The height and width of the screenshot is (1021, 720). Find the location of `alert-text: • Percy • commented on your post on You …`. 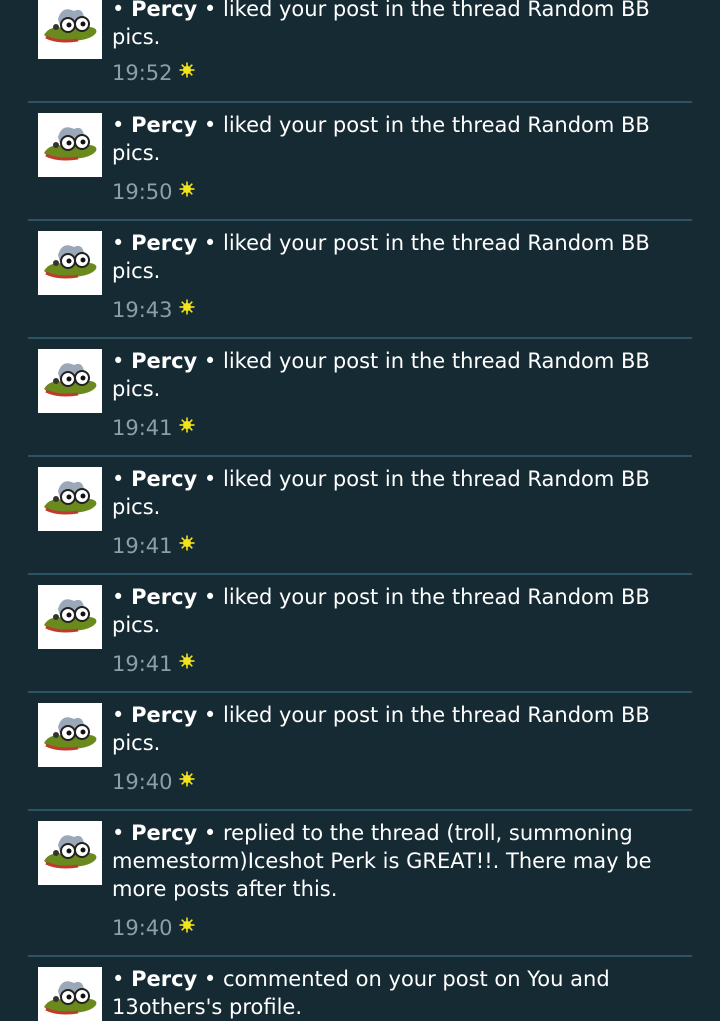

alert-text: • Percy • commented on your post on You … is located at coordinates (382, 993).